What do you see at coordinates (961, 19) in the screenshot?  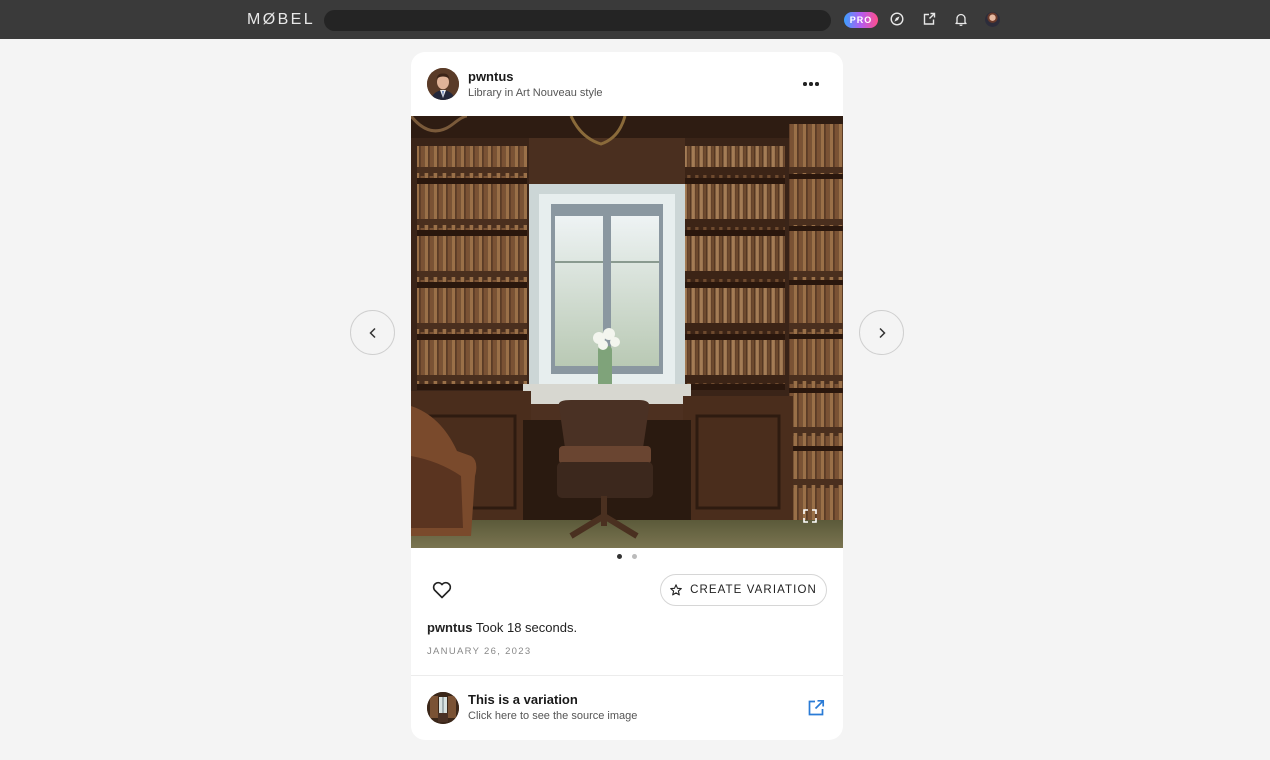 I see `bell-icon` at bounding box center [961, 19].